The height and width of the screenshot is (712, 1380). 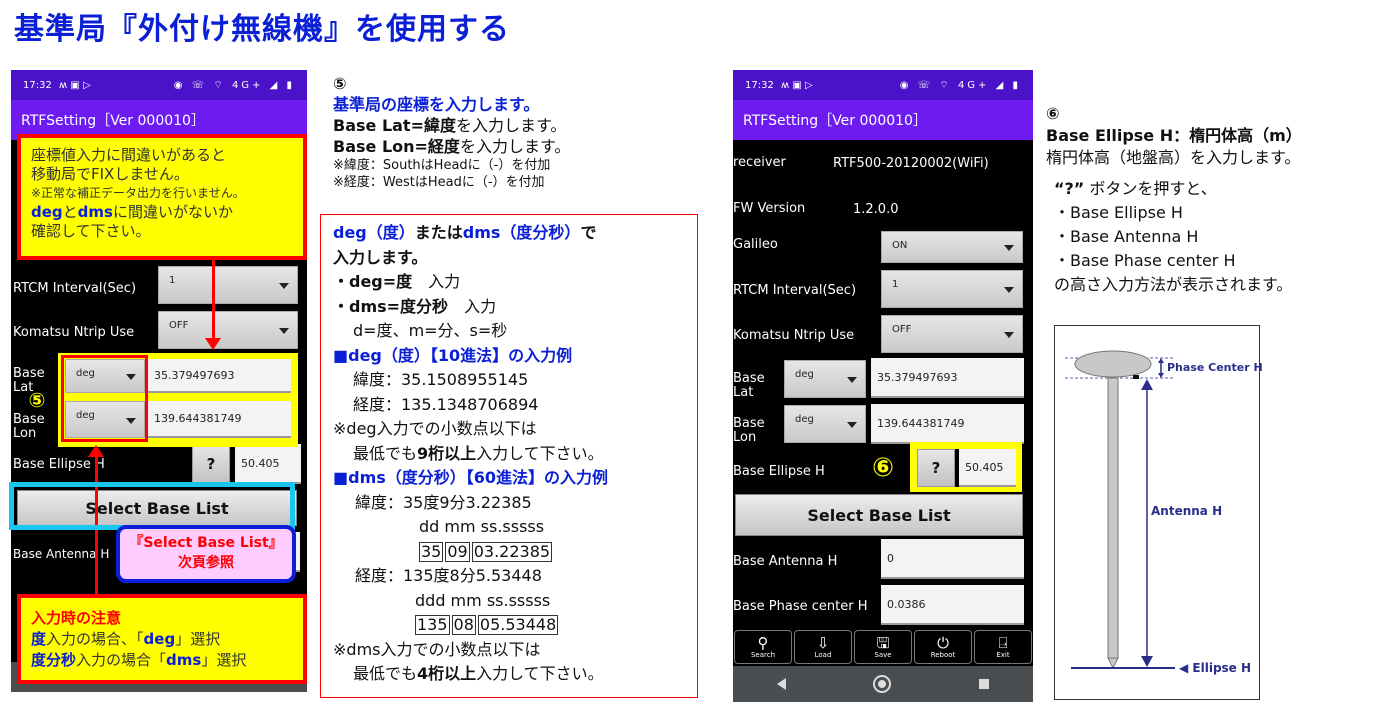 What do you see at coordinates (1215, 367) in the screenshot?
I see `phase-center-label: Phase Center H` at bounding box center [1215, 367].